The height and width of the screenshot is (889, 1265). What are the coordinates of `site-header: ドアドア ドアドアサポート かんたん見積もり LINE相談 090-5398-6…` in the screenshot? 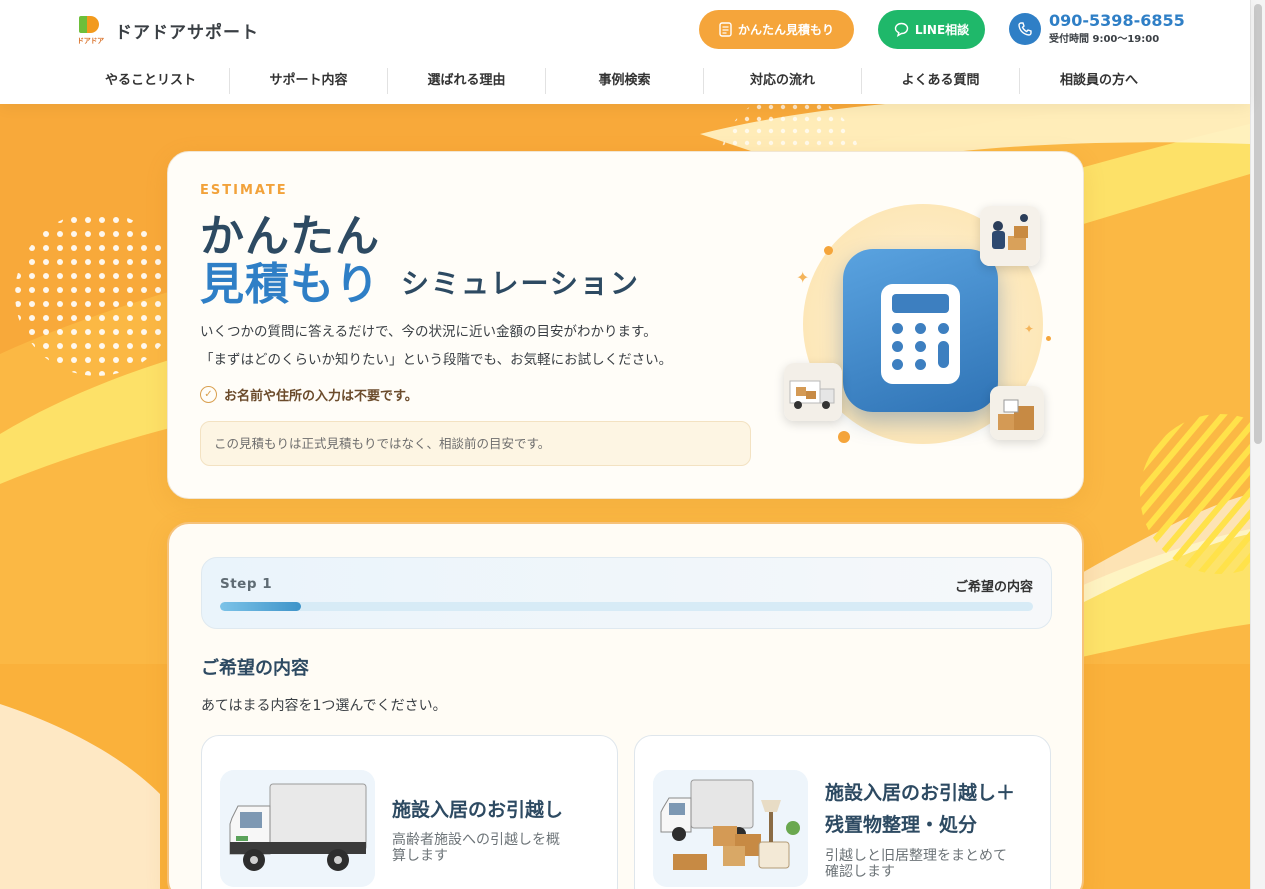 It's located at (625, 52).